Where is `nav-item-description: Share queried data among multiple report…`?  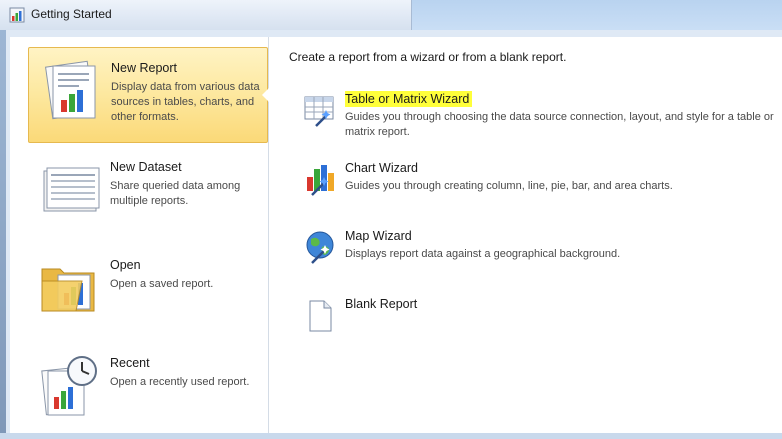 nav-item-description: Share queried data among multiple report… is located at coordinates (175, 193).